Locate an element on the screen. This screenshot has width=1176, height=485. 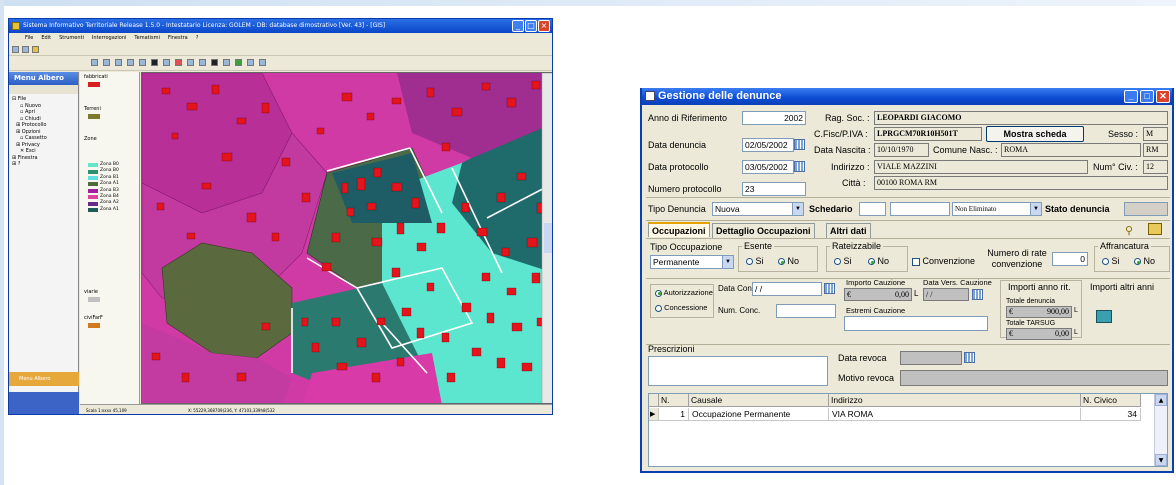
info-icon is located at coordinates (214, 62).